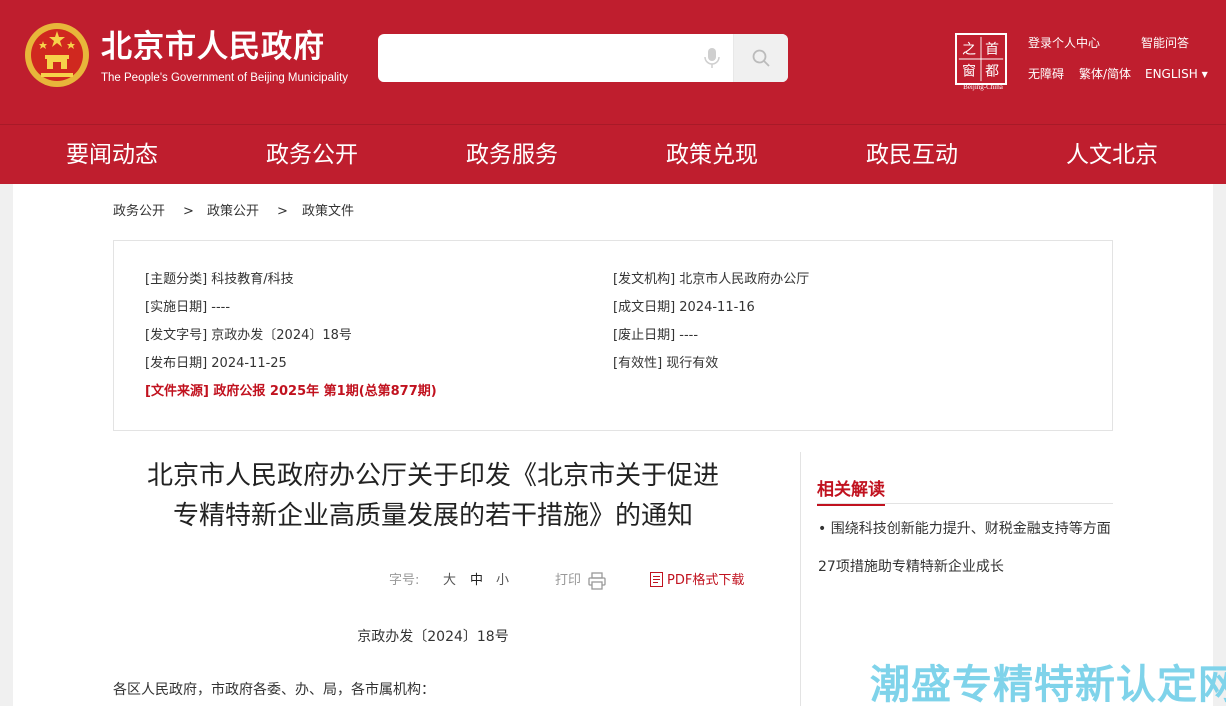 This screenshot has height=706, width=1226. I want to click on microphone-icon, so click(712, 58).